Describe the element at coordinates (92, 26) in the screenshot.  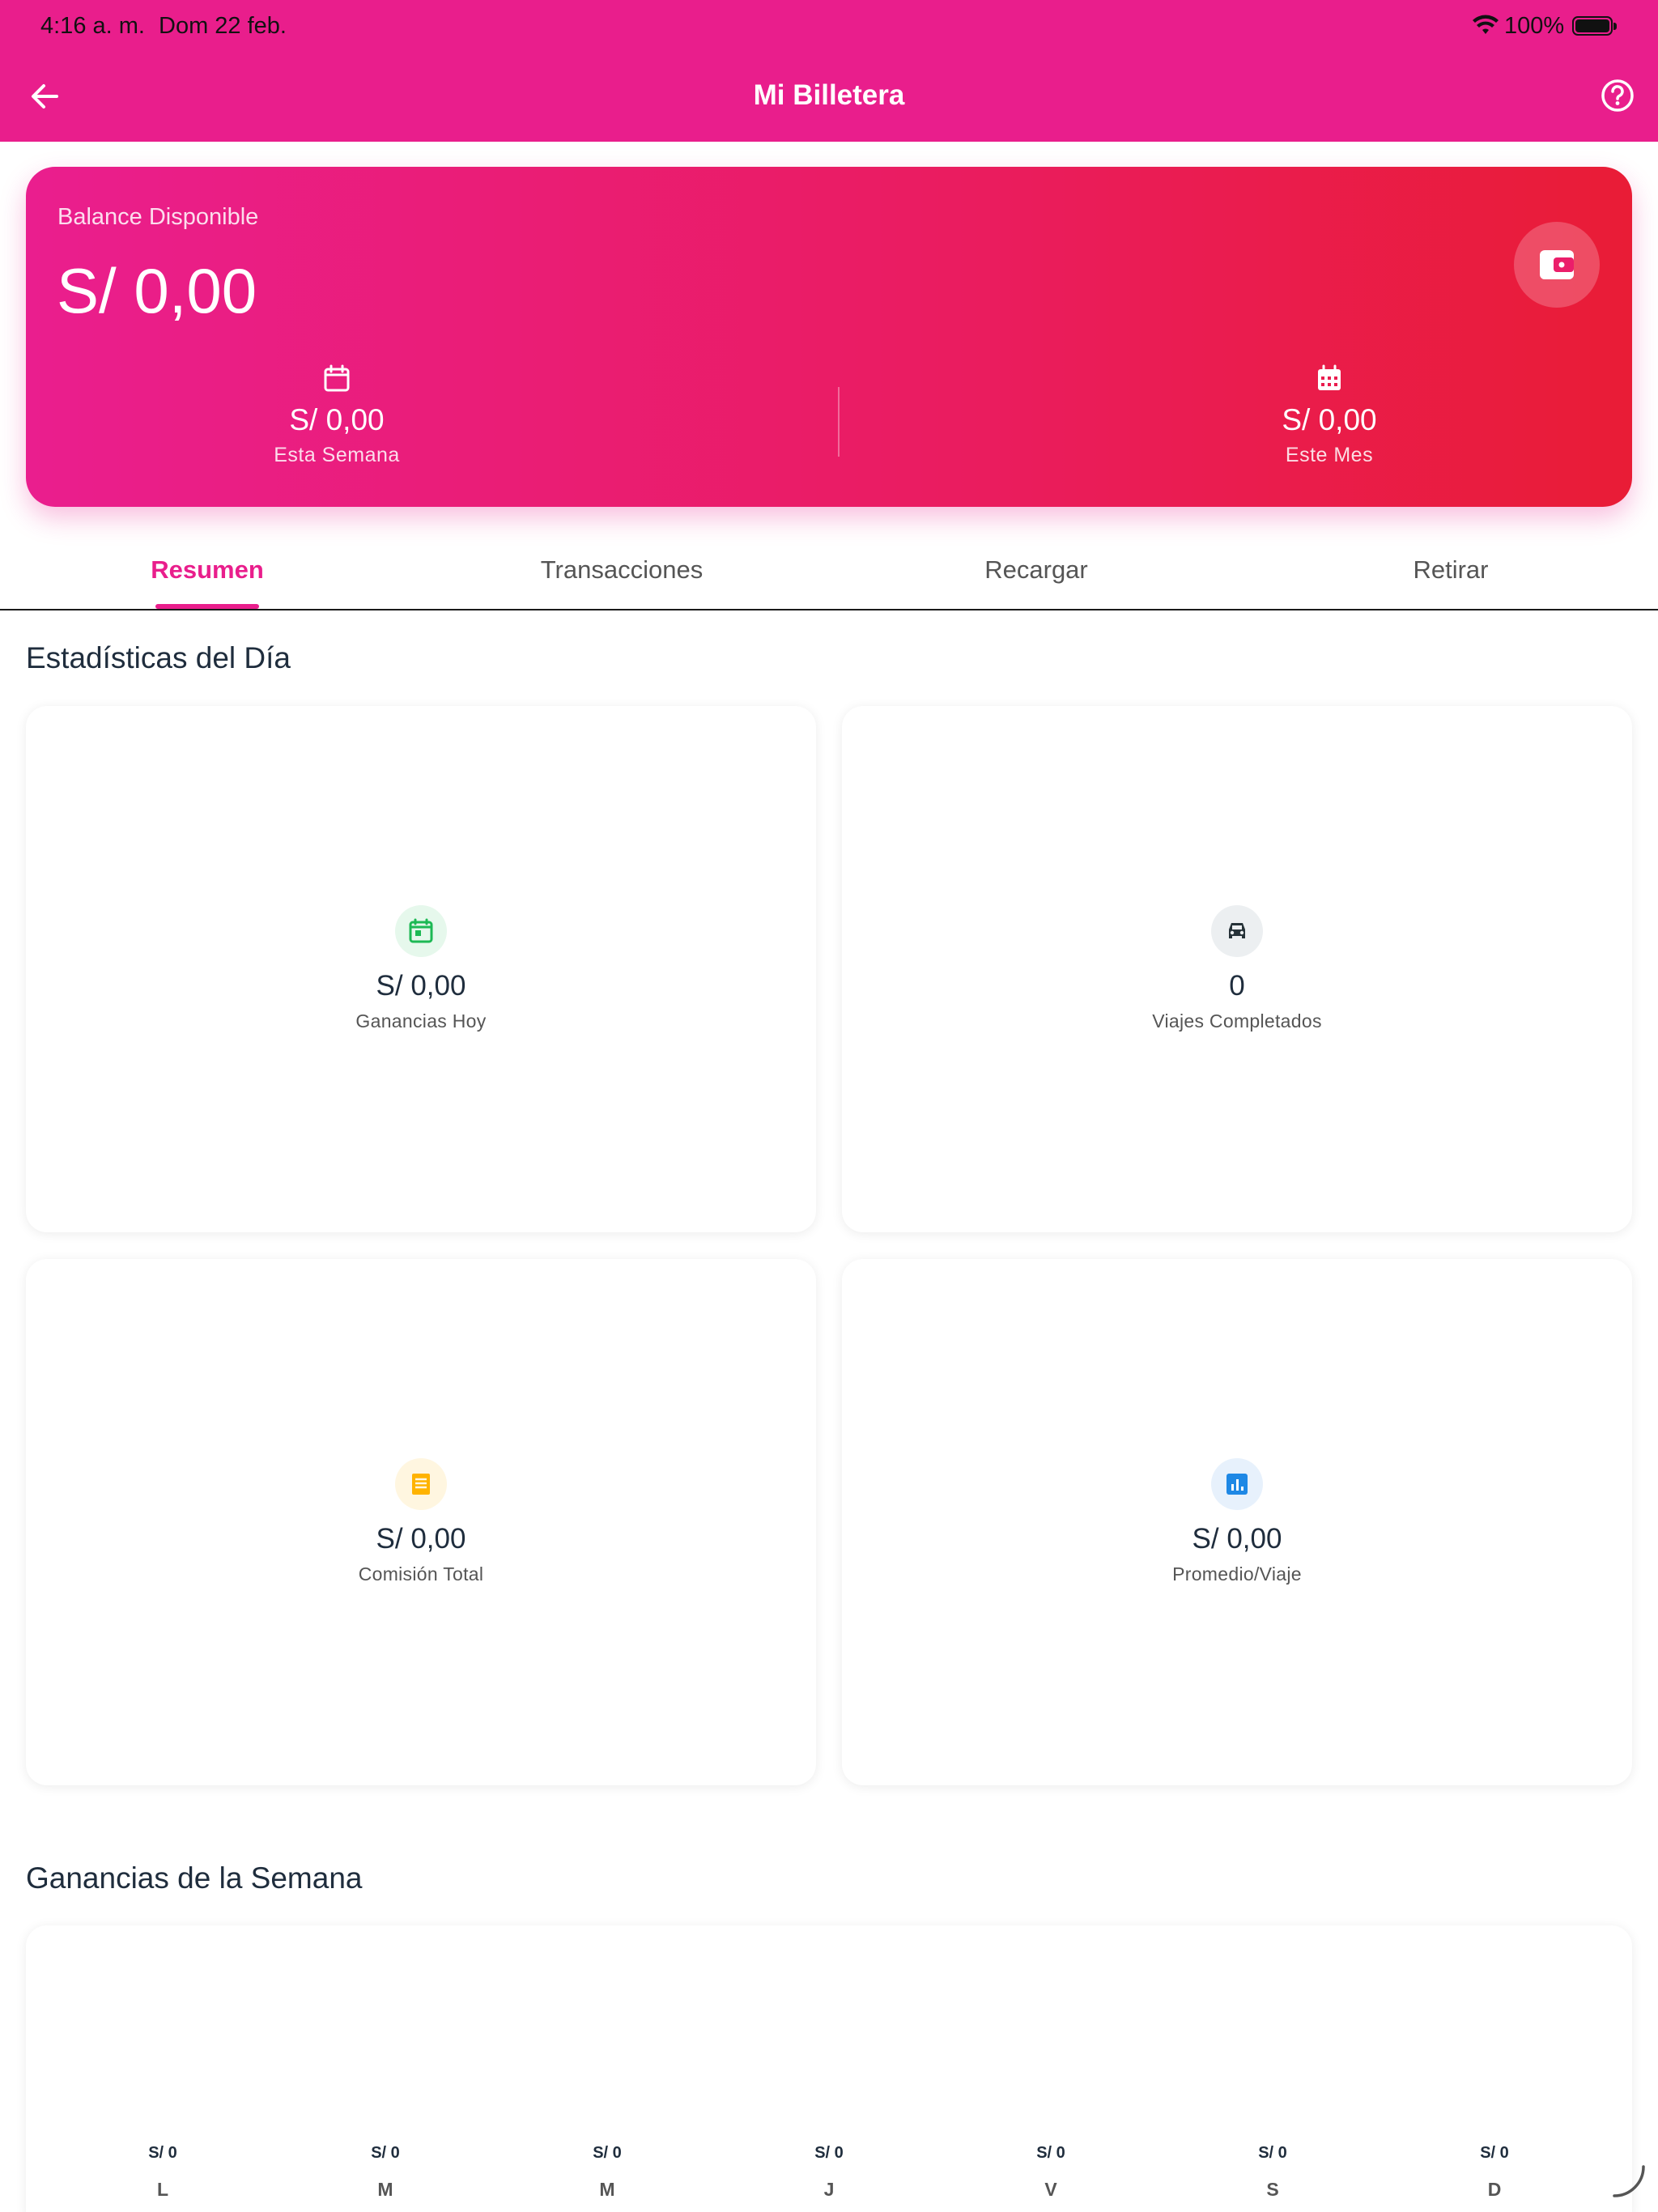
I see `status-time: 4:16 a. m.` at that location.